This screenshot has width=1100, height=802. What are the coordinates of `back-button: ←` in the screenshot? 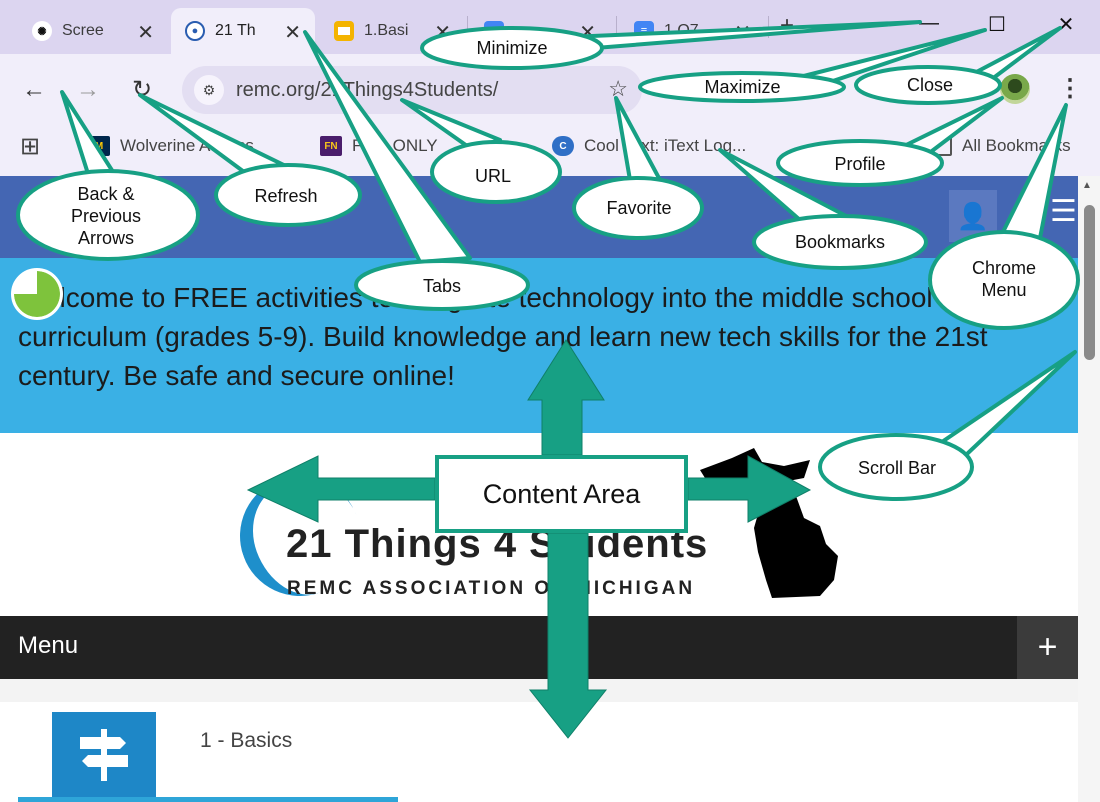 It's located at (34, 90).